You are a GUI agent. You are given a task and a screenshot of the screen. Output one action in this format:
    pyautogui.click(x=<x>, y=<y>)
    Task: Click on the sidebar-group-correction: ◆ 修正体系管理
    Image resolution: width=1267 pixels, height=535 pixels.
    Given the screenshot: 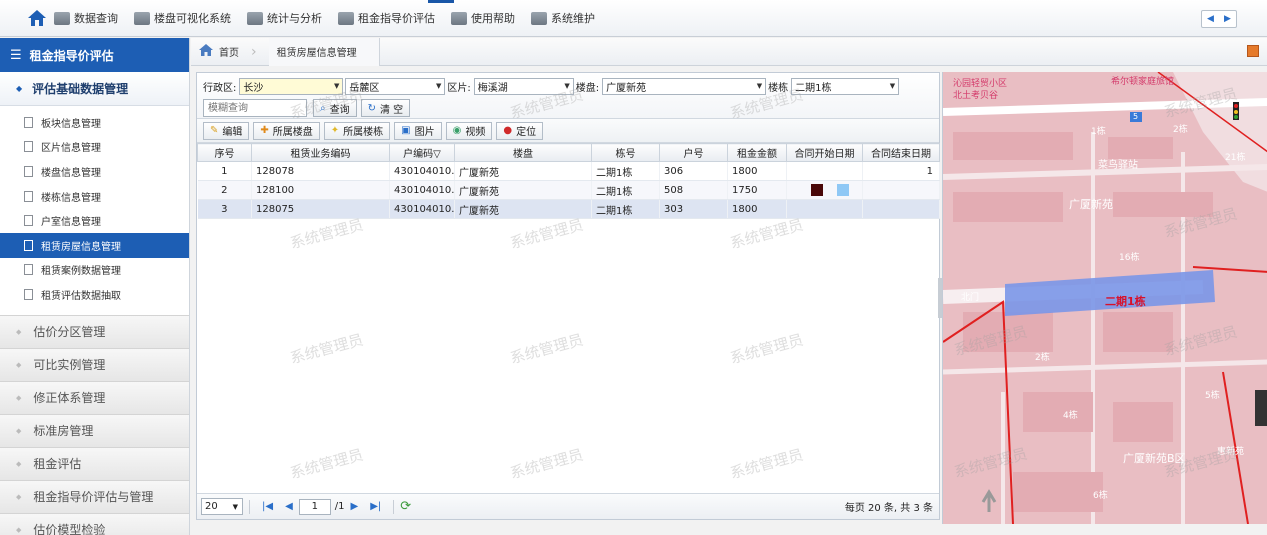 What is the action you would take?
    pyautogui.click(x=94, y=397)
    